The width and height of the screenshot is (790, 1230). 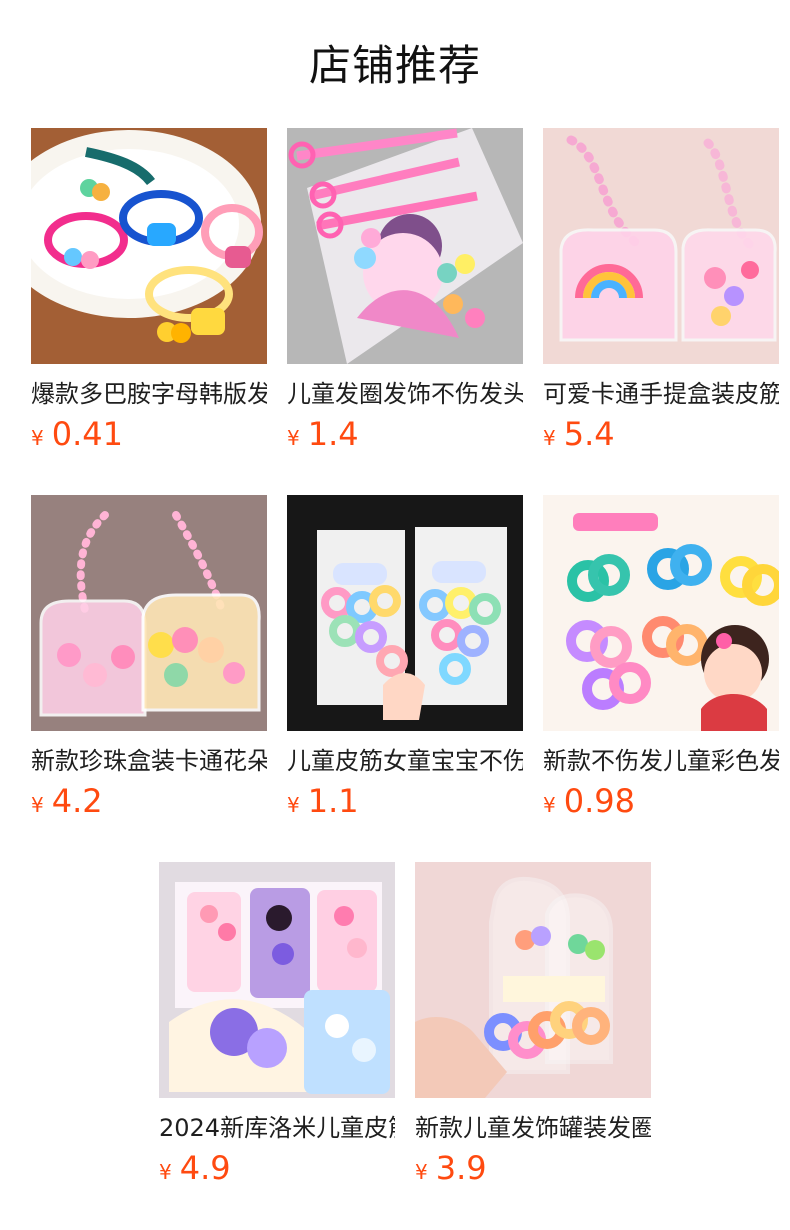 I want to click on product-card-4: 新款珍珠盒装卡通花朵发夹 ¥4.2, so click(x=149, y=659).